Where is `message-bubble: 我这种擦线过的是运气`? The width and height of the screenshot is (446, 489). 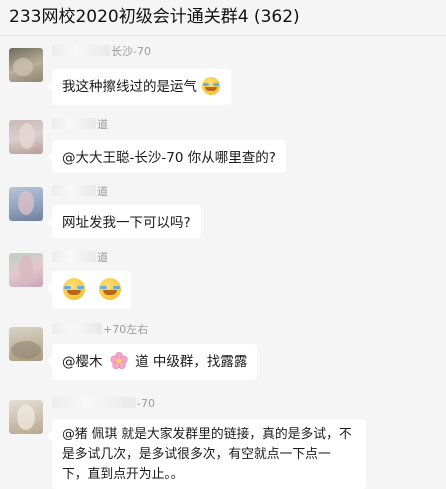
message-bubble: 我这种擦线过的是运气 is located at coordinates (139, 87).